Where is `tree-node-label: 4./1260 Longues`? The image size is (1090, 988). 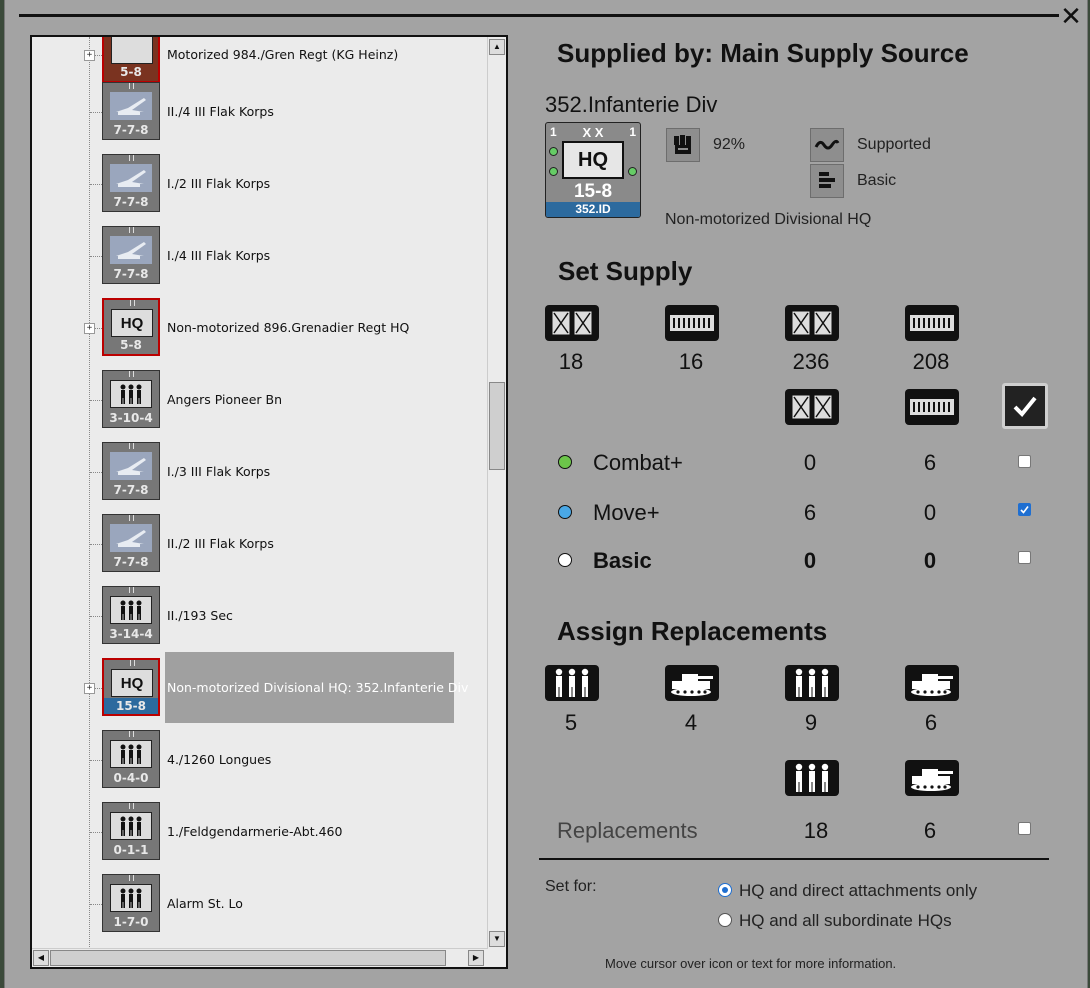
tree-node-label: 4./1260 Longues is located at coordinates (219, 759).